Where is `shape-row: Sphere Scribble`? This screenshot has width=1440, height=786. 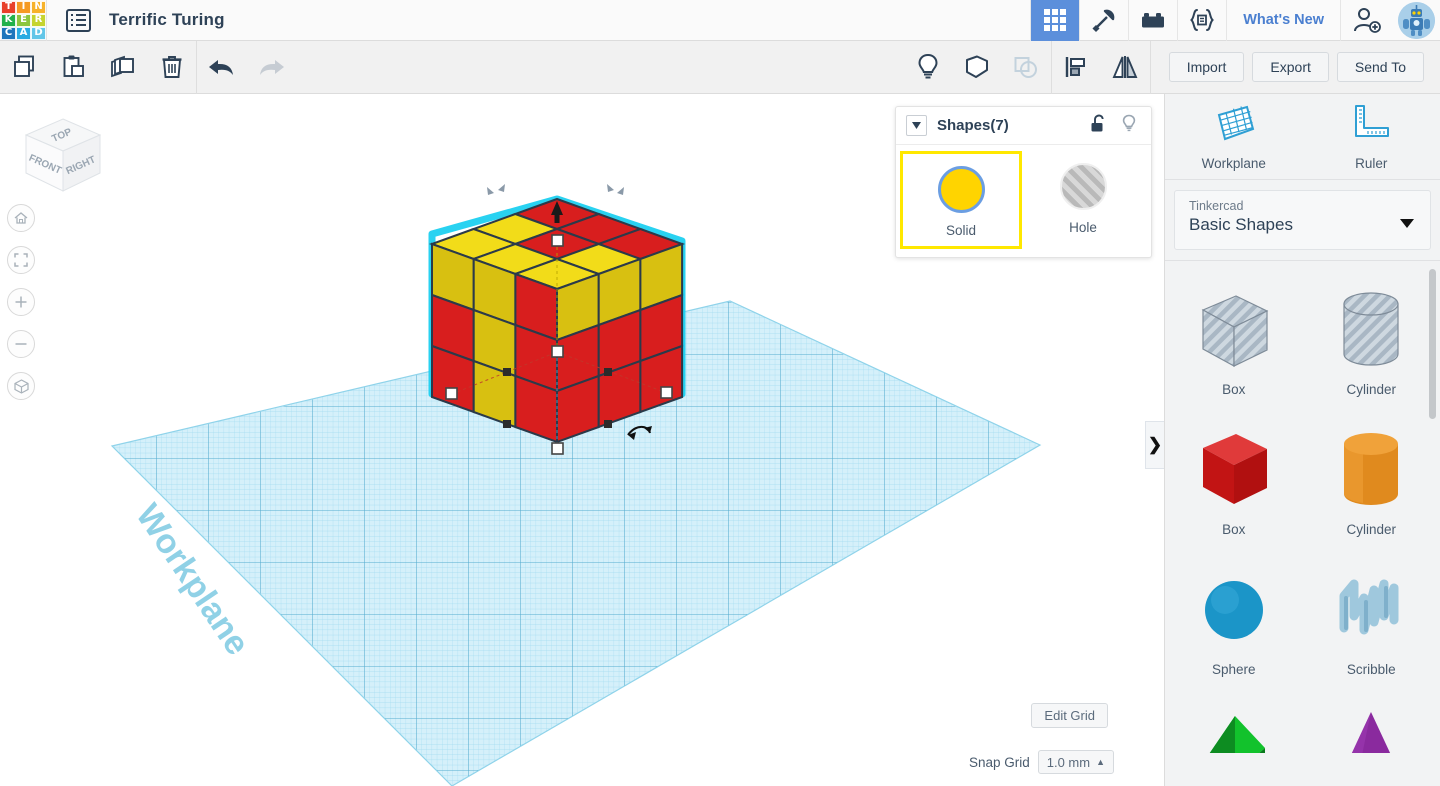 shape-row: Sphere Scribble is located at coordinates (1302, 625).